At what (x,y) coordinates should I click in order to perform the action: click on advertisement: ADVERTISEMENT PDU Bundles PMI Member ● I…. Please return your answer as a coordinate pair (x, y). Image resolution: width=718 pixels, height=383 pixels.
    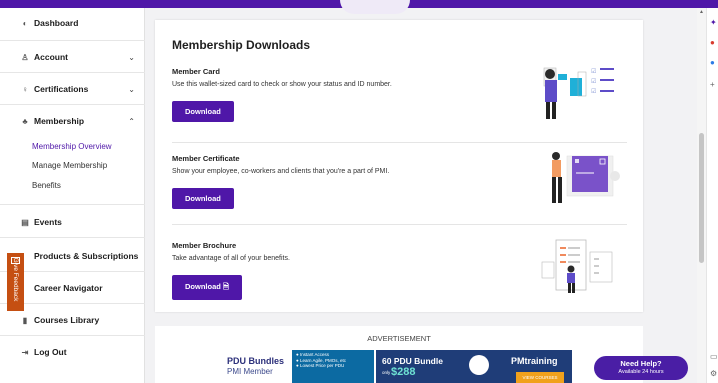
    Looking at the image, I should click on (399, 354).